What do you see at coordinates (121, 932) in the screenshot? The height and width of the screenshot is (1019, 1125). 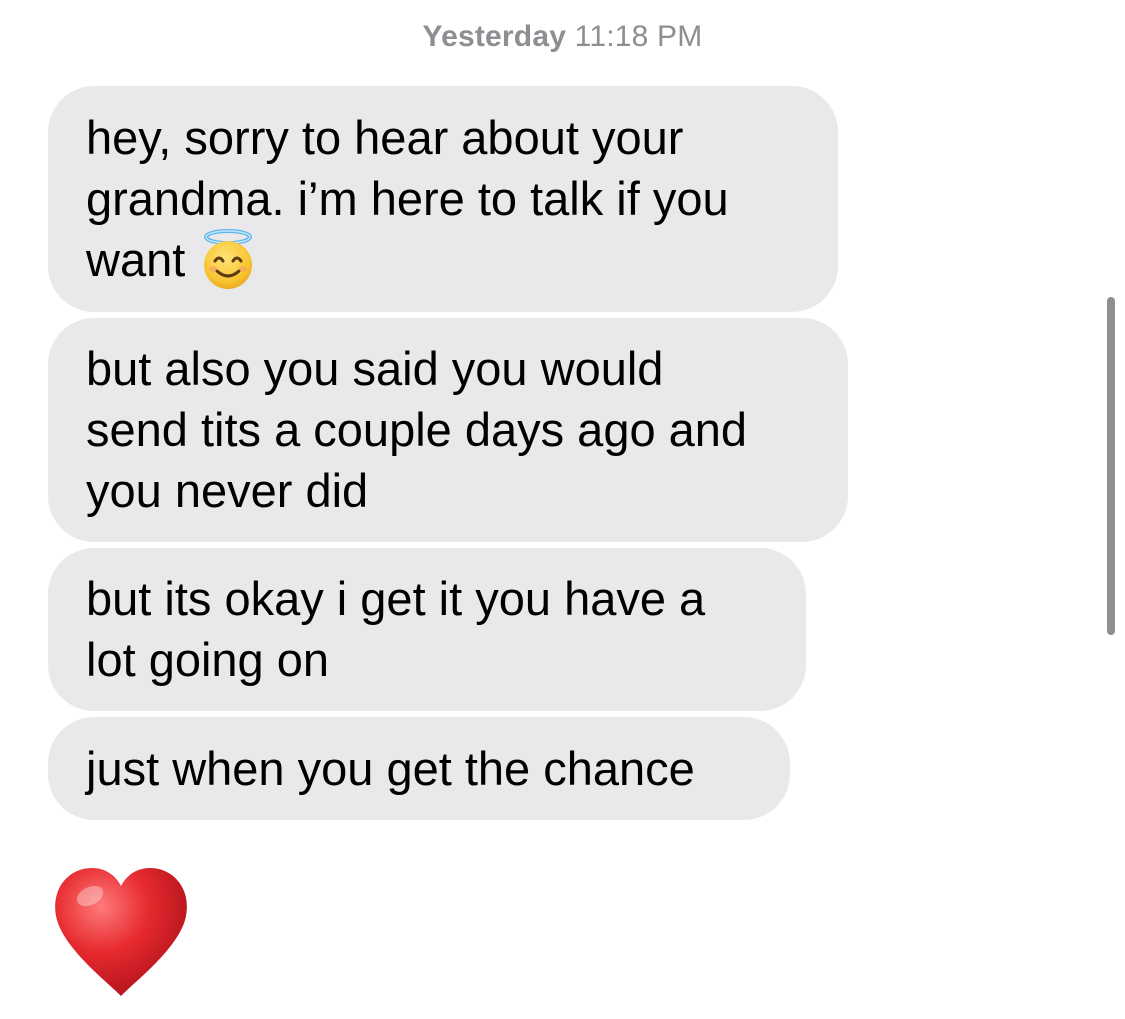 I see `red-heart-icon` at bounding box center [121, 932].